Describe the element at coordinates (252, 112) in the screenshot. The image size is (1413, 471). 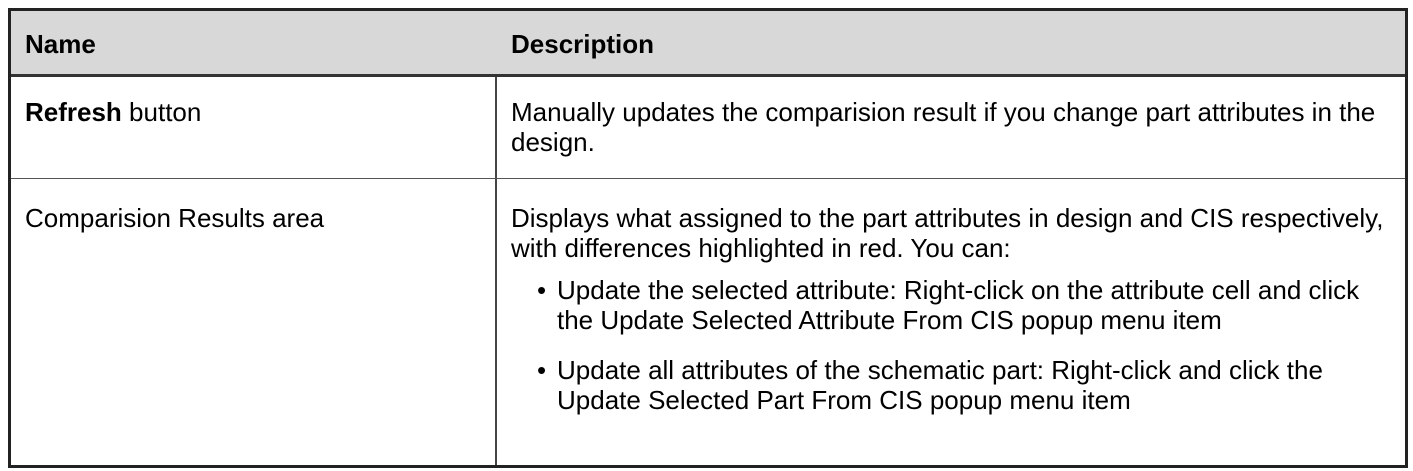
I see `row-name-refresh: Refresh button` at that location.